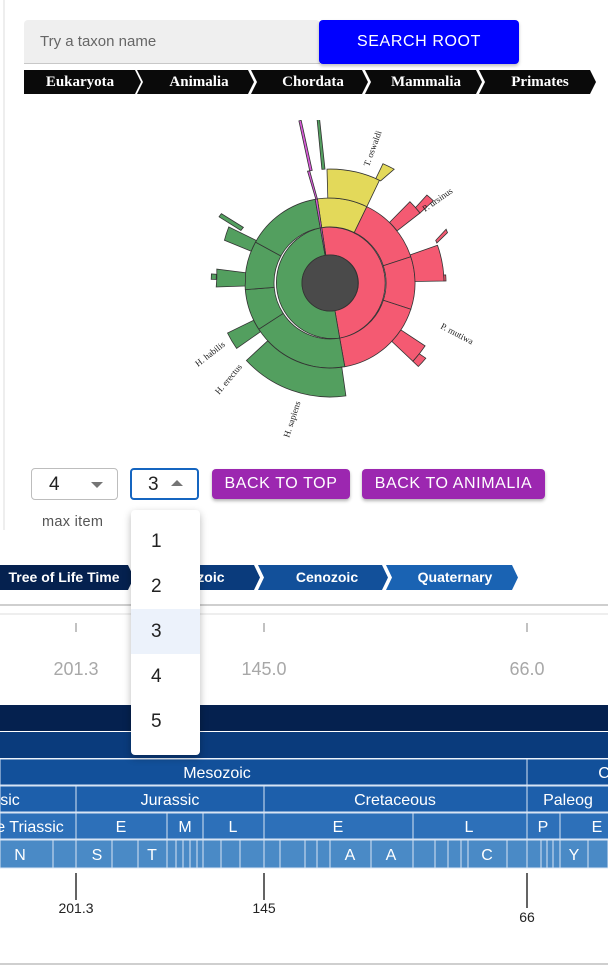 The height and width of the screenshot is (967, 608). I want to click on taxon-crumb-label: Animalia, so click(199, 82).